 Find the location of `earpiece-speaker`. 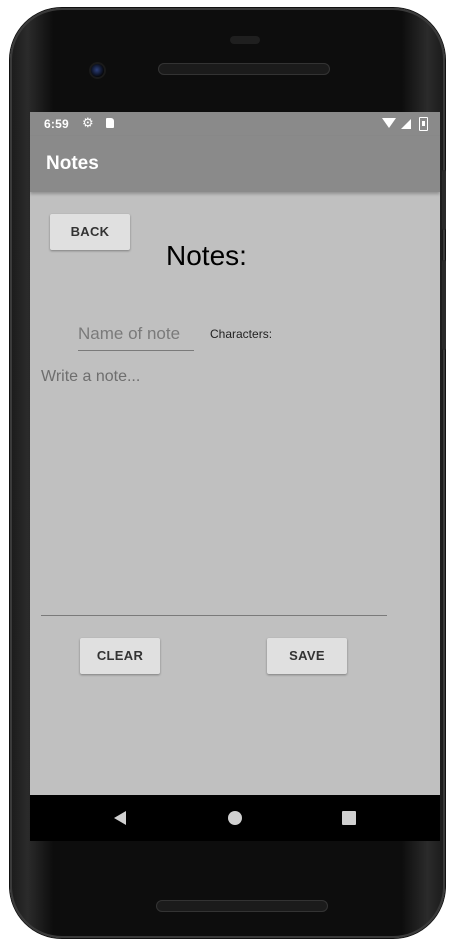

earpiece-speaker is located at coordinates (244, 69).